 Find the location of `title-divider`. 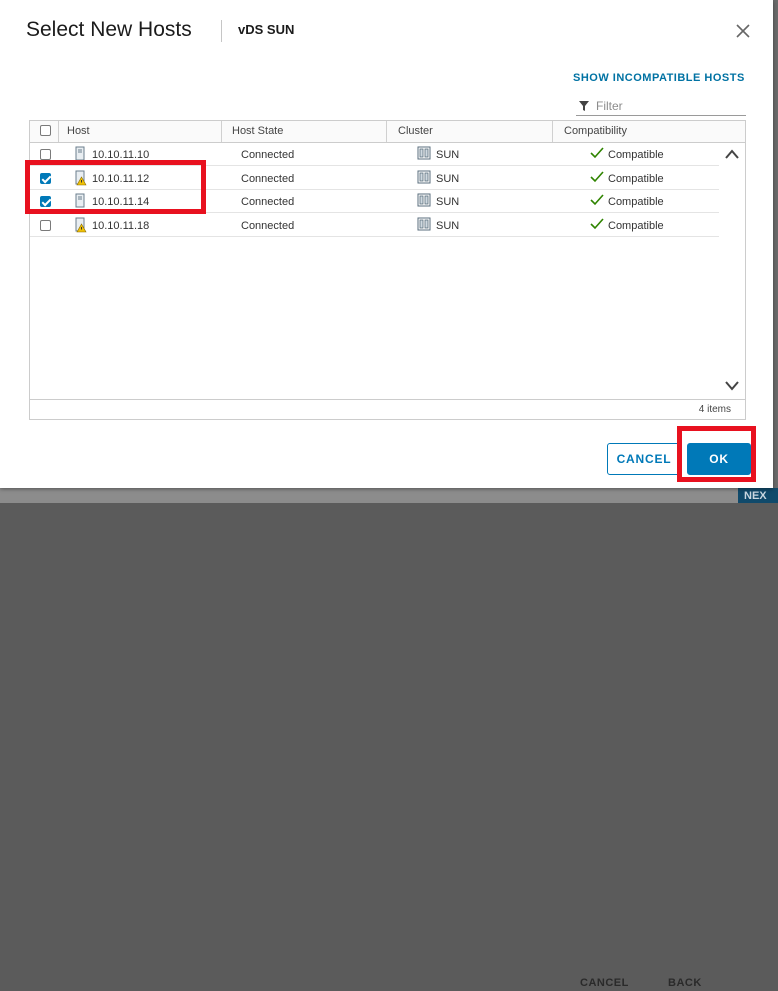

title-divider is located at coordinates (221, 31).